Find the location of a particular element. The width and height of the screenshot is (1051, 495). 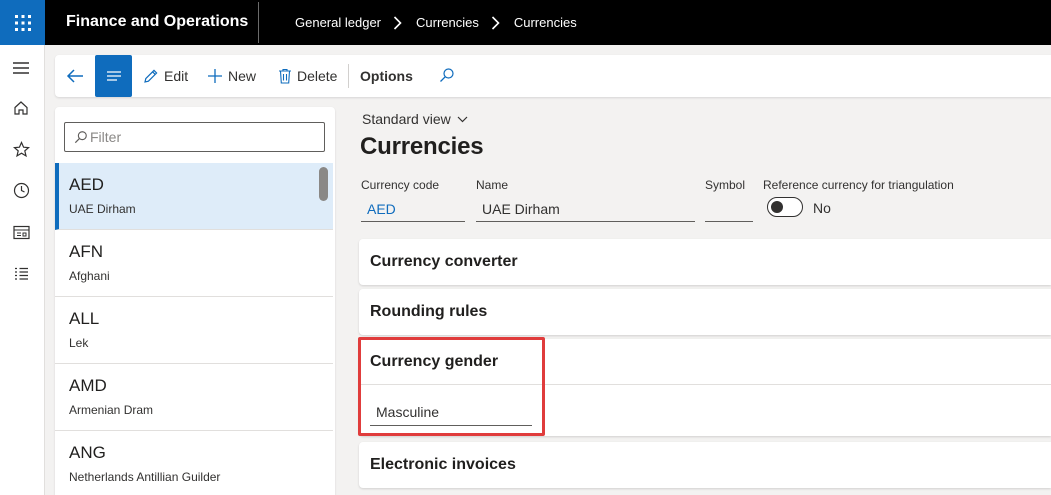

new-label: New is located at coordinates (242, 76).